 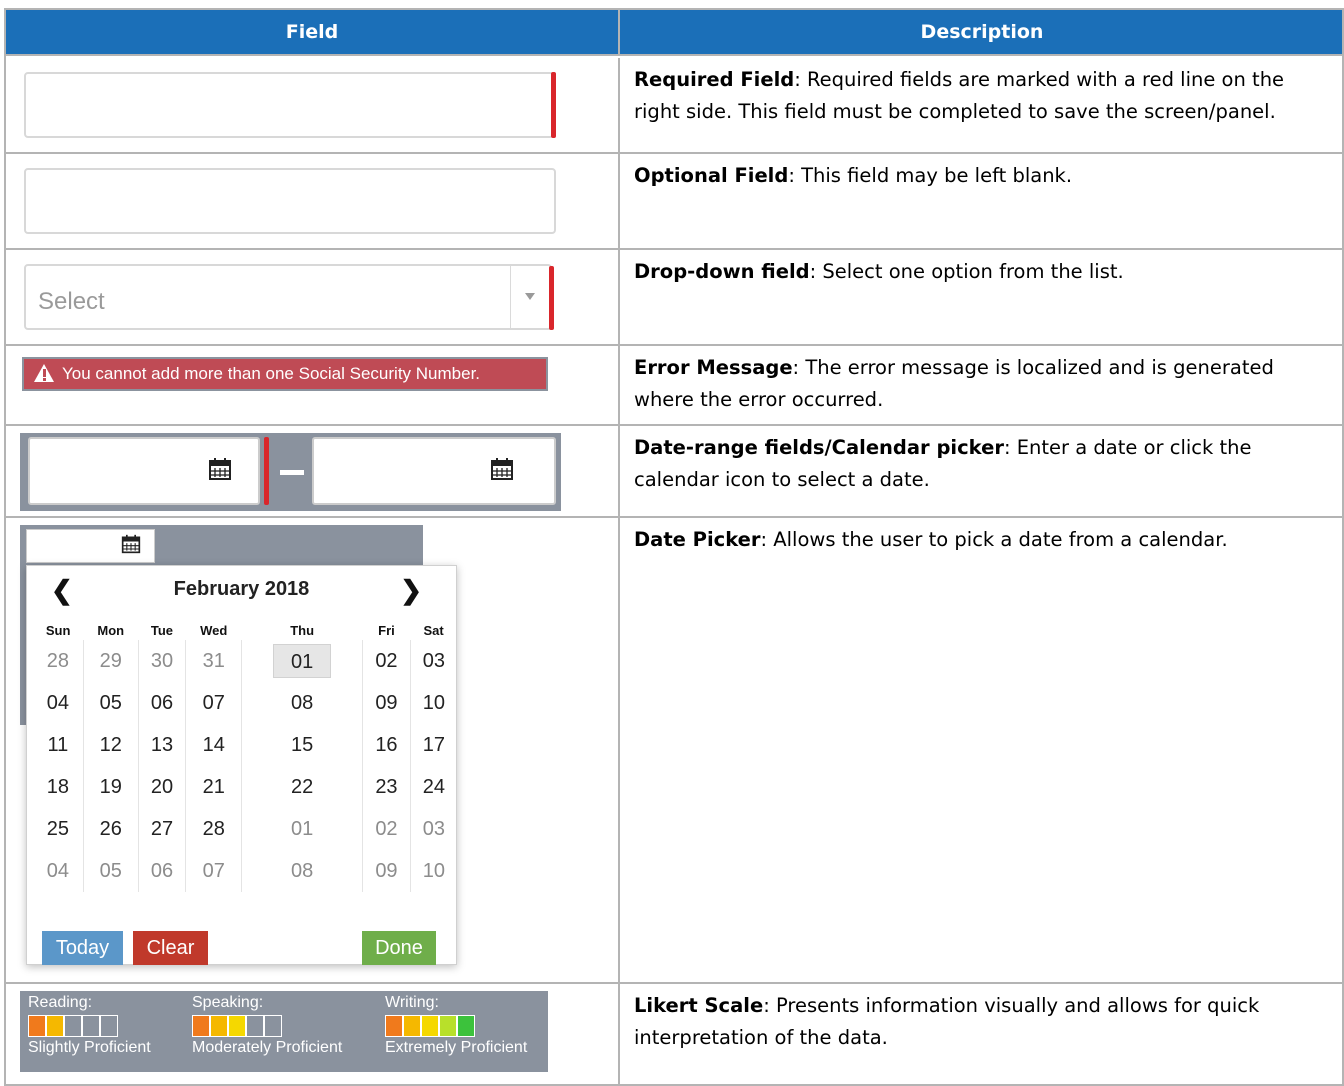 I want to click on calendar-day: 21, so click(x=213, y=787).